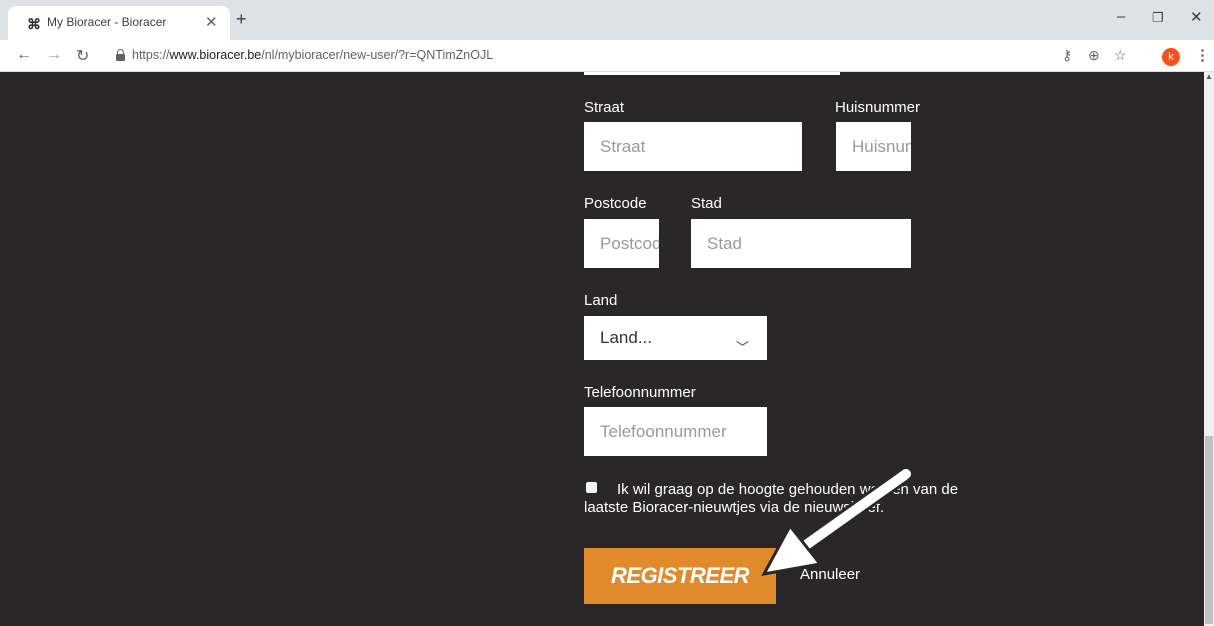 The width and height of the screenshot is (1214, 626). I want to click on new-tab-icon: +, so click(241, 19).